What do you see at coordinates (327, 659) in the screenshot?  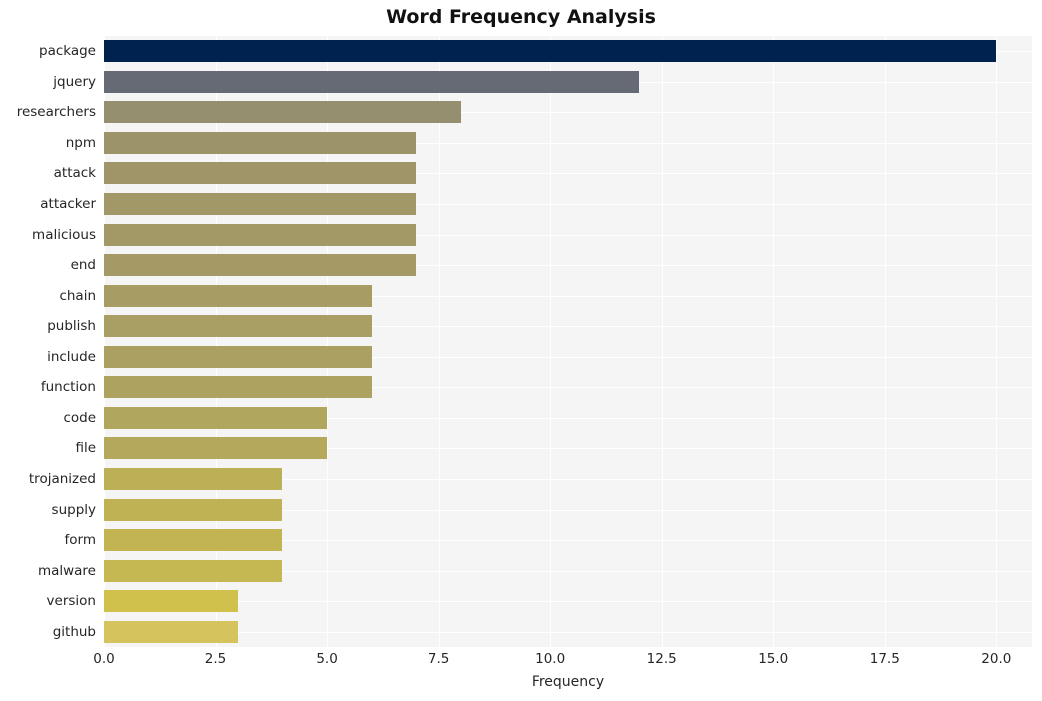 I see `x-tick-label: 5.0` at bounding box center [327, 659].